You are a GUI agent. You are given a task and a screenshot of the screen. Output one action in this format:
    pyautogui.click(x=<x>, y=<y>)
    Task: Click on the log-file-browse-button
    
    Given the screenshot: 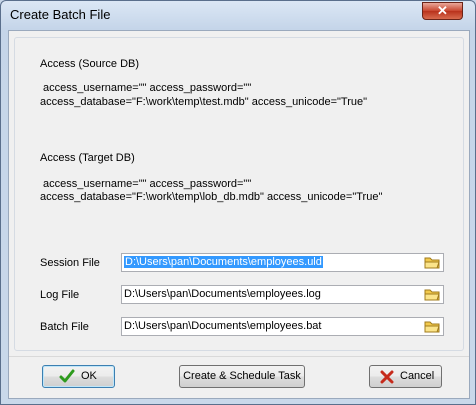 What is the action you would take?
    pyautogui.click(x=432, y=294)
    